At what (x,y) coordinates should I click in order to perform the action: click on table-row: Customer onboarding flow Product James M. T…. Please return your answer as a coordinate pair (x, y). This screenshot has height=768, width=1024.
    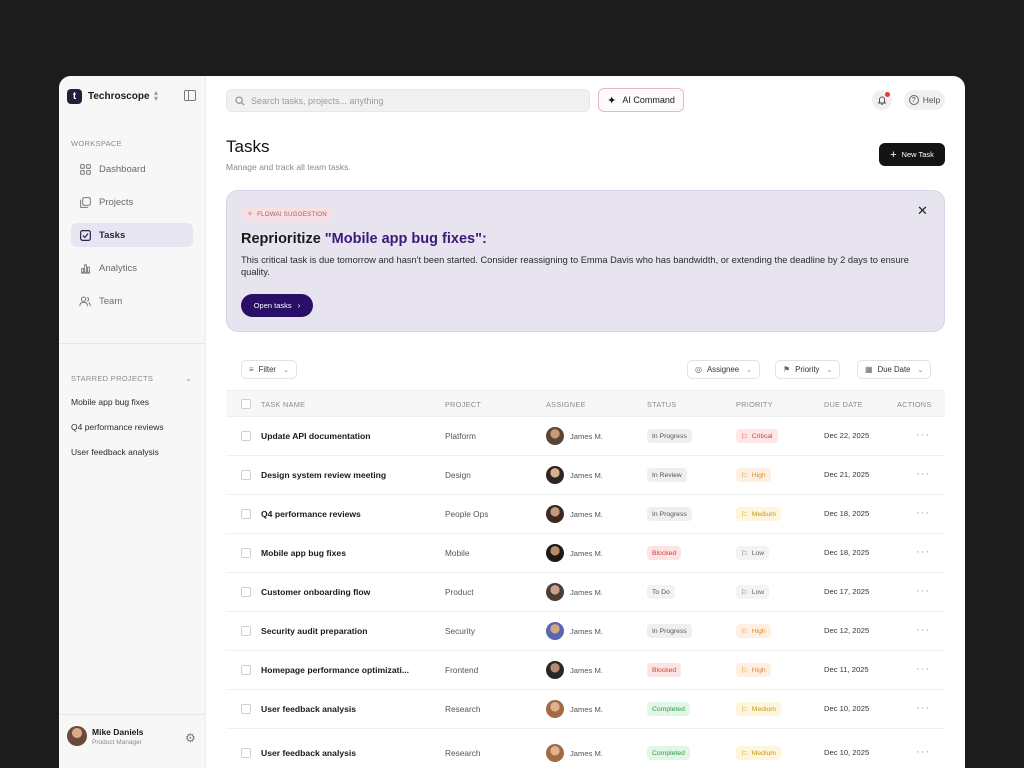
    Looking at the image, I should click on (585, 592).